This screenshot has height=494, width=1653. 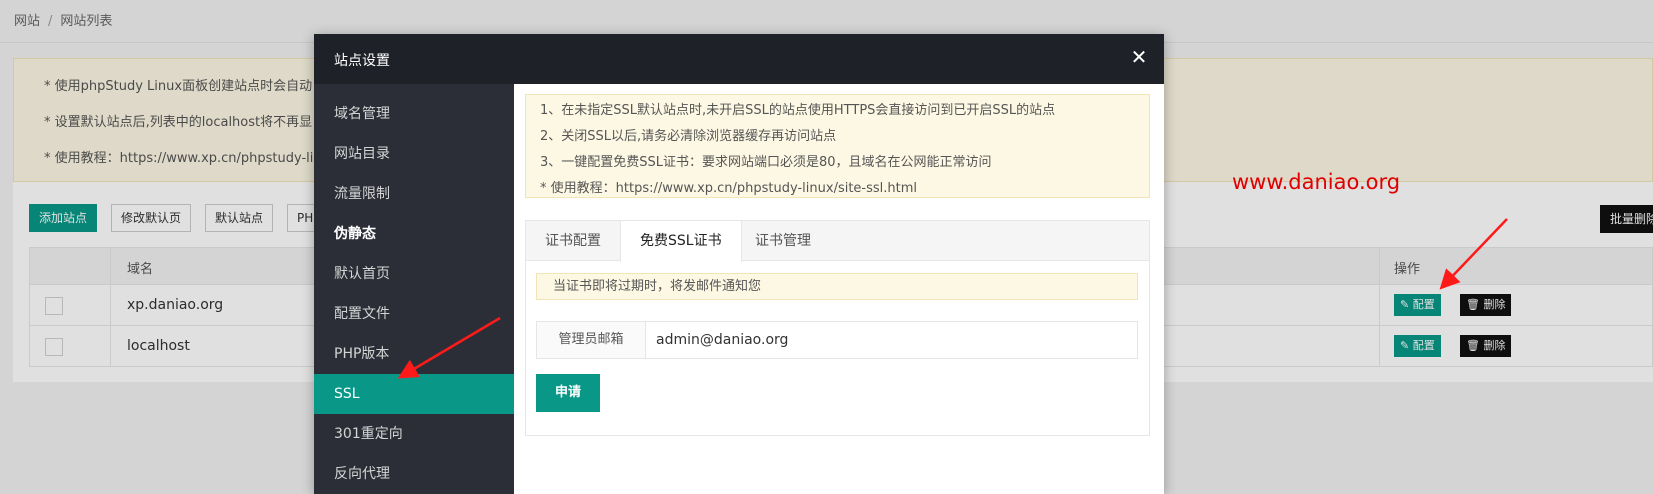 I want to click on tab-free-ssl: 免费SSL证书, so click(x=681, y=241).